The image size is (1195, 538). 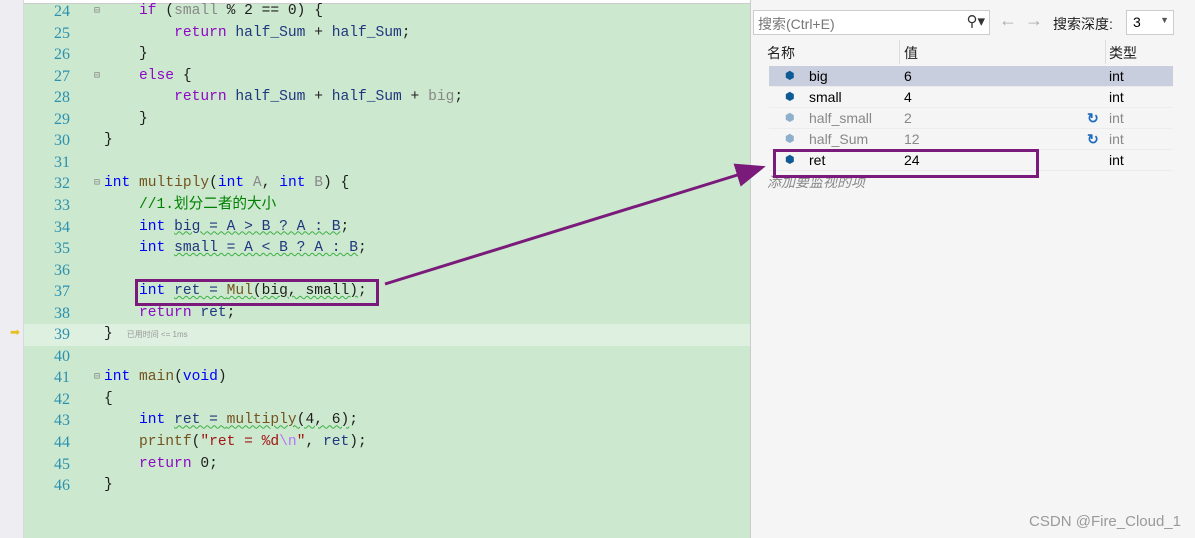 I want to click on arrow-line, so click(x=575, y=224).